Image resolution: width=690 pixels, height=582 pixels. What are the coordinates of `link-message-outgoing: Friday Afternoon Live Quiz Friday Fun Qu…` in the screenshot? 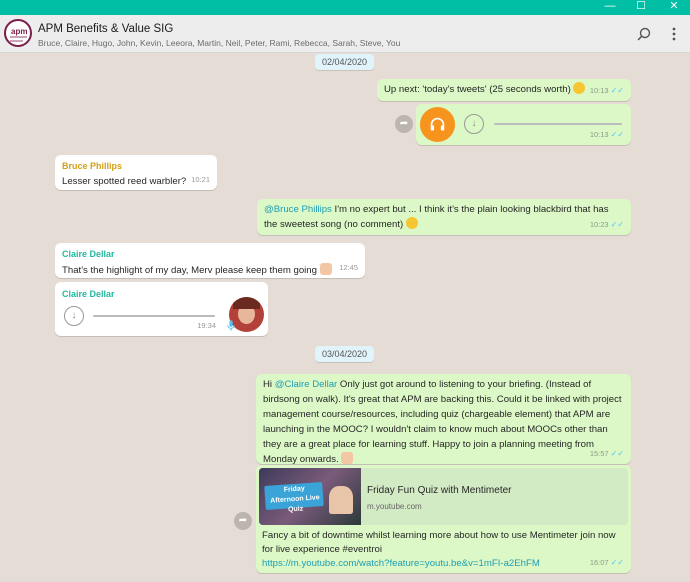 It's located at (443, 519).